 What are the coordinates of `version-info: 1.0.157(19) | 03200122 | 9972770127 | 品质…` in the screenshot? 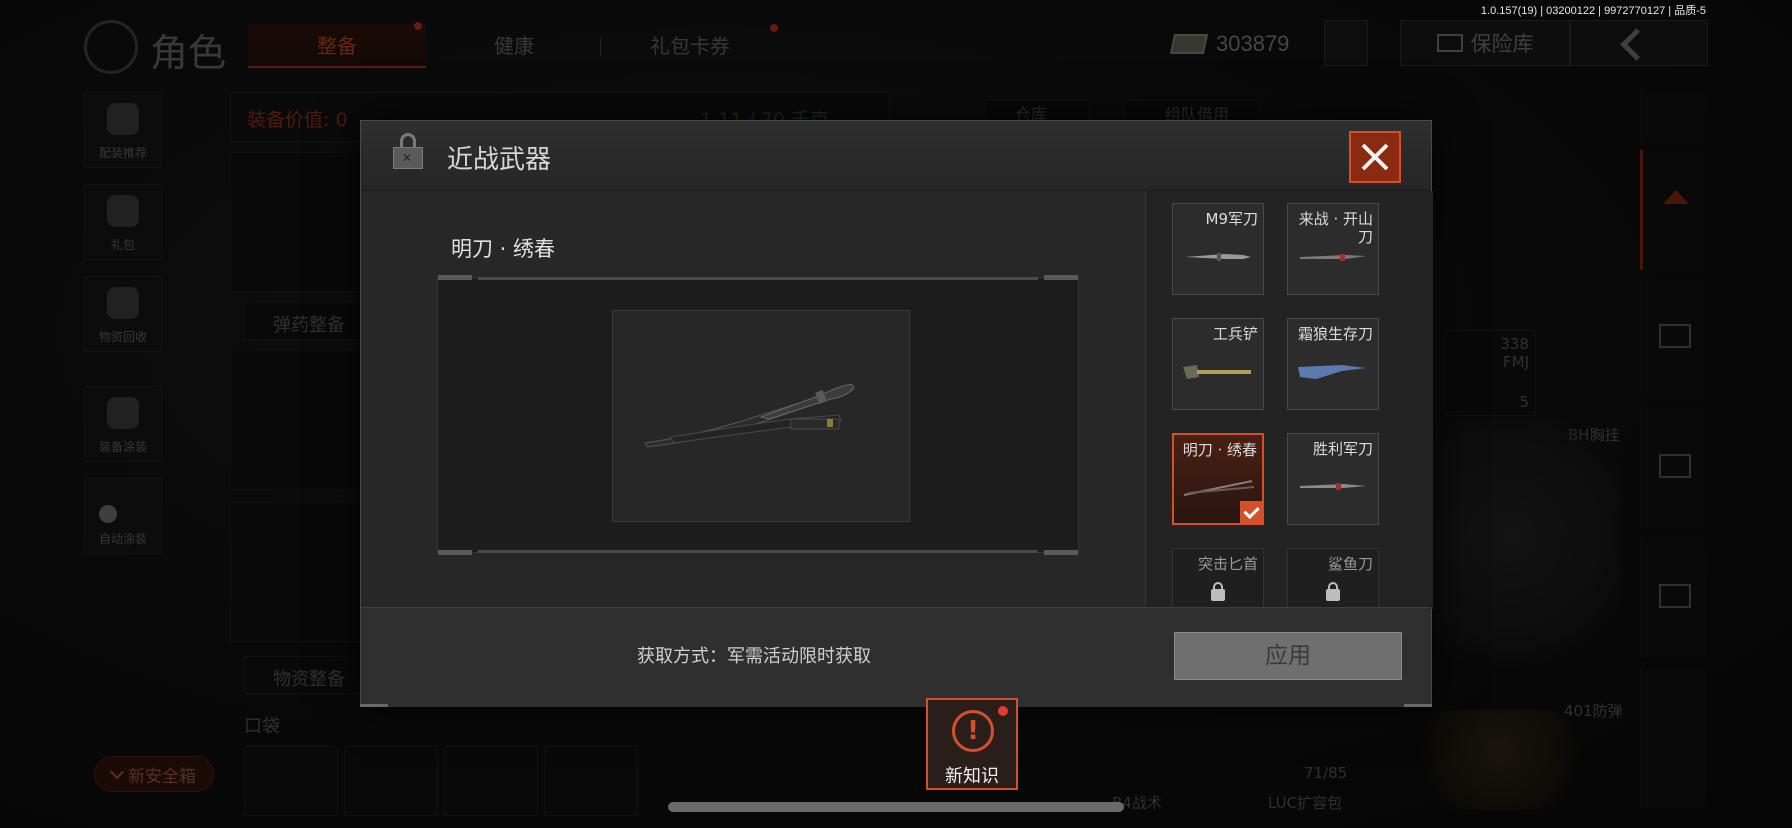 It's located at (1593, 11).